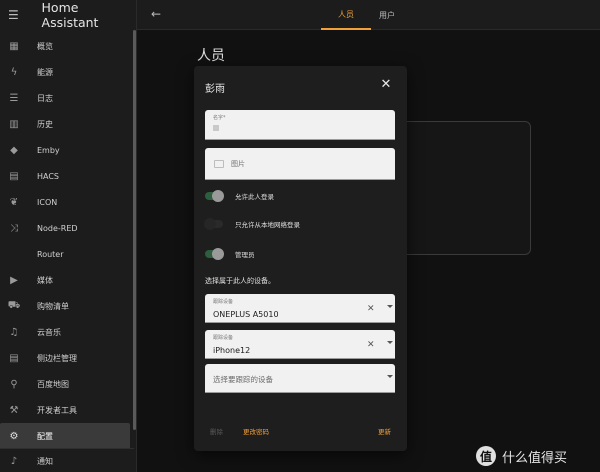  Describe the element at coordinates (14, 46) in the screenshot. I see `dashboard-icon: ▦` at that location.